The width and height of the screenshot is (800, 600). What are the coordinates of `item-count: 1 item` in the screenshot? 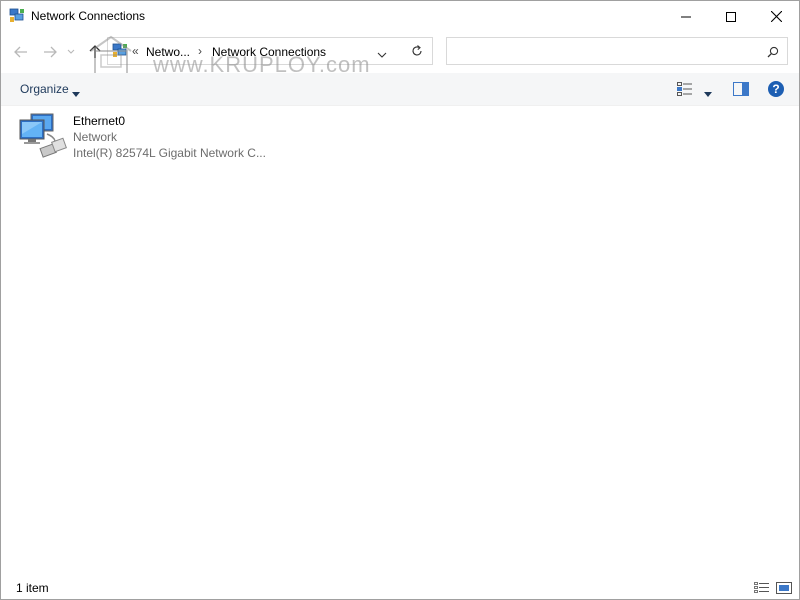 It's located at (32, 588).